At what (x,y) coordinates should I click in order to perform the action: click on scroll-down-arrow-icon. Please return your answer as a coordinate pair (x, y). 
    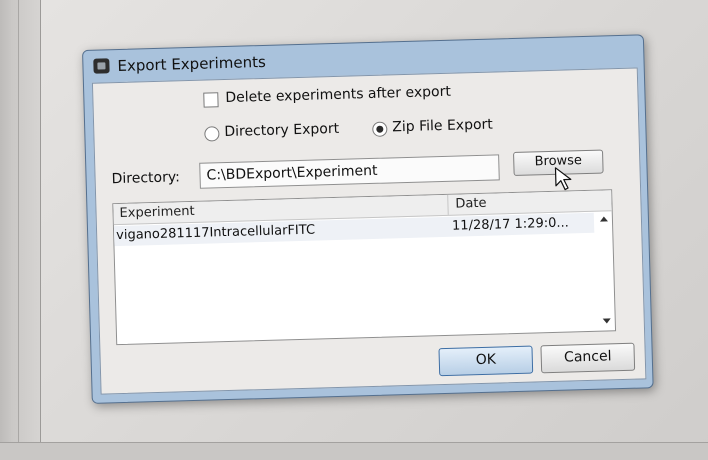
    Looking at the image, I should click on (606, 321).